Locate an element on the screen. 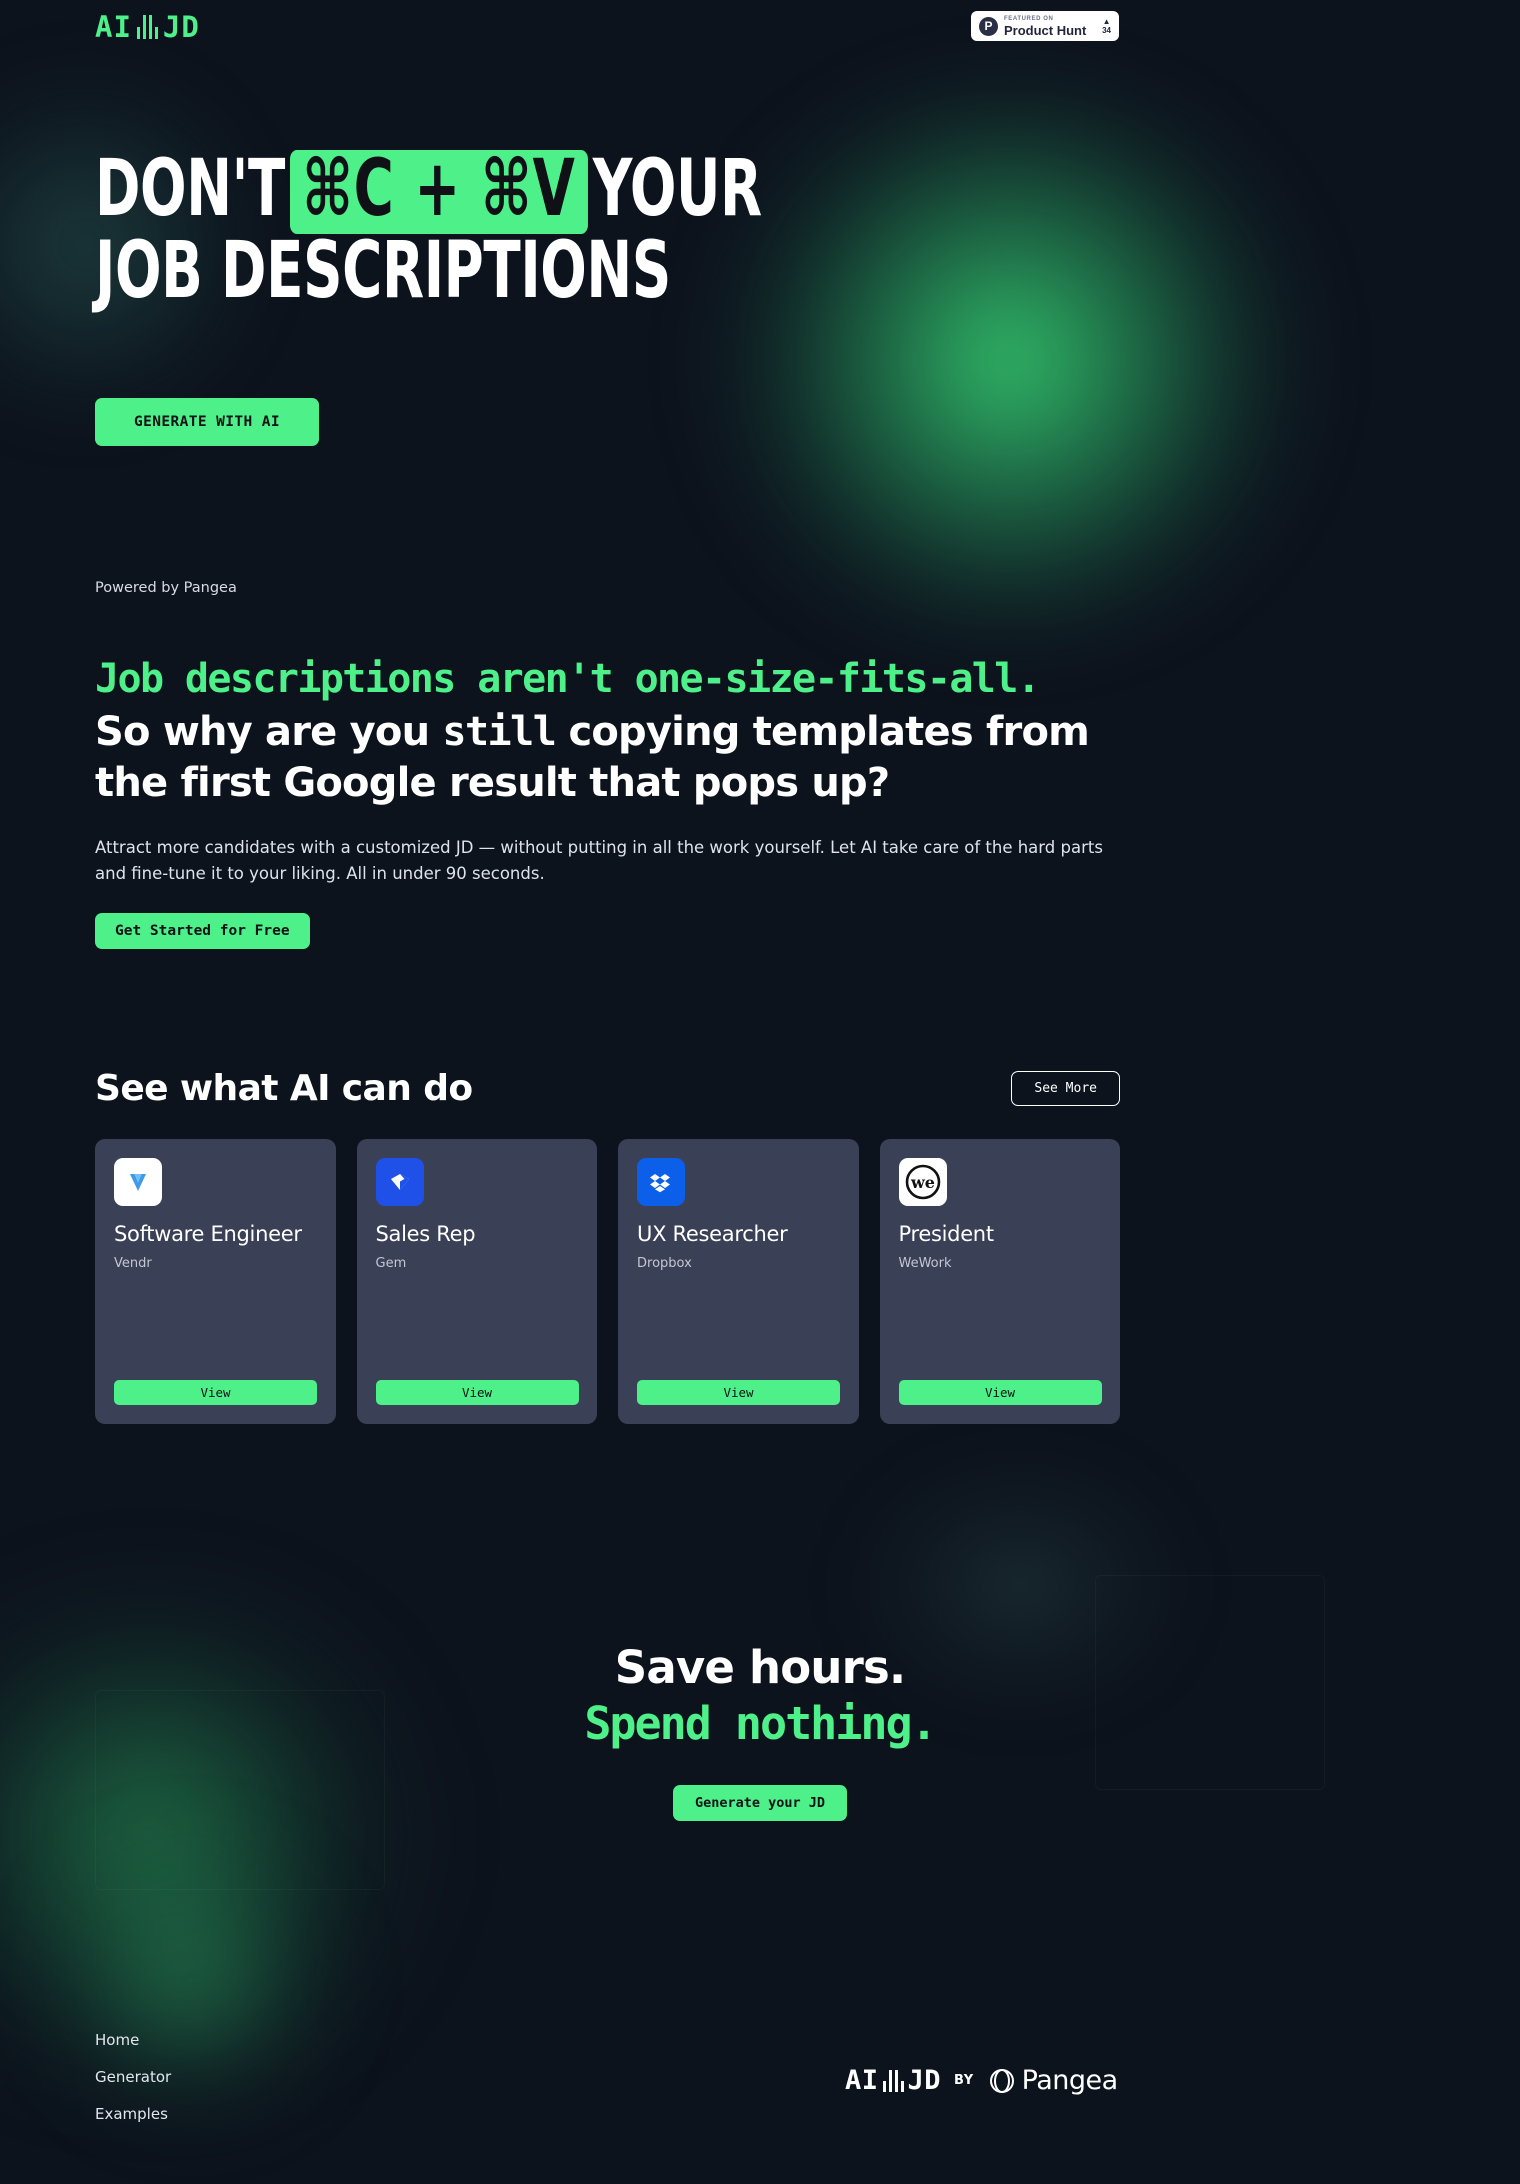  example-card-company: Dropbox is located at coordinates (664, 1264).